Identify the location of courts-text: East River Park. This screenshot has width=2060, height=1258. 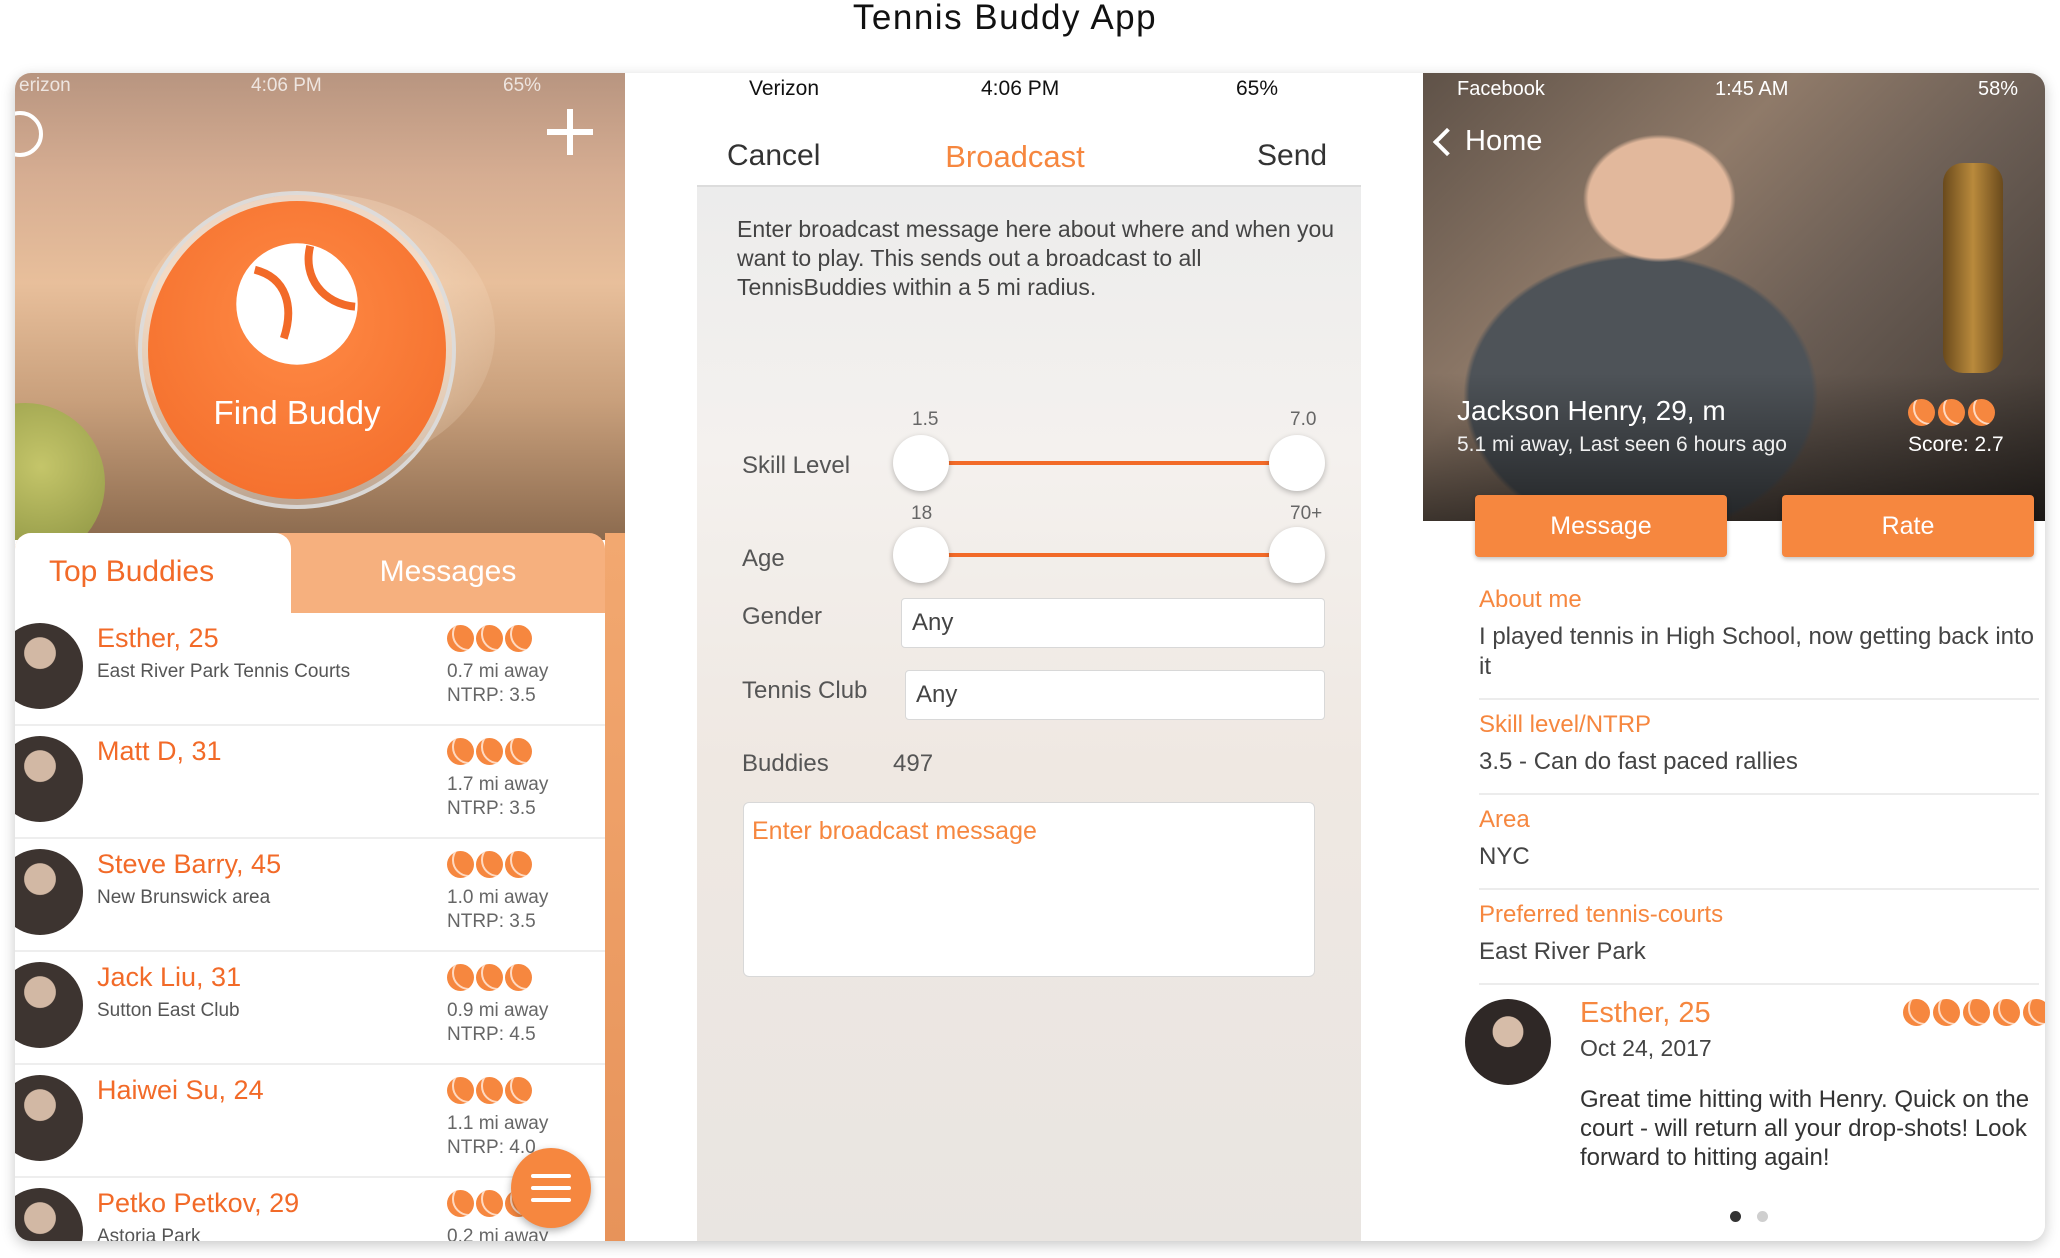
(1562, 951).